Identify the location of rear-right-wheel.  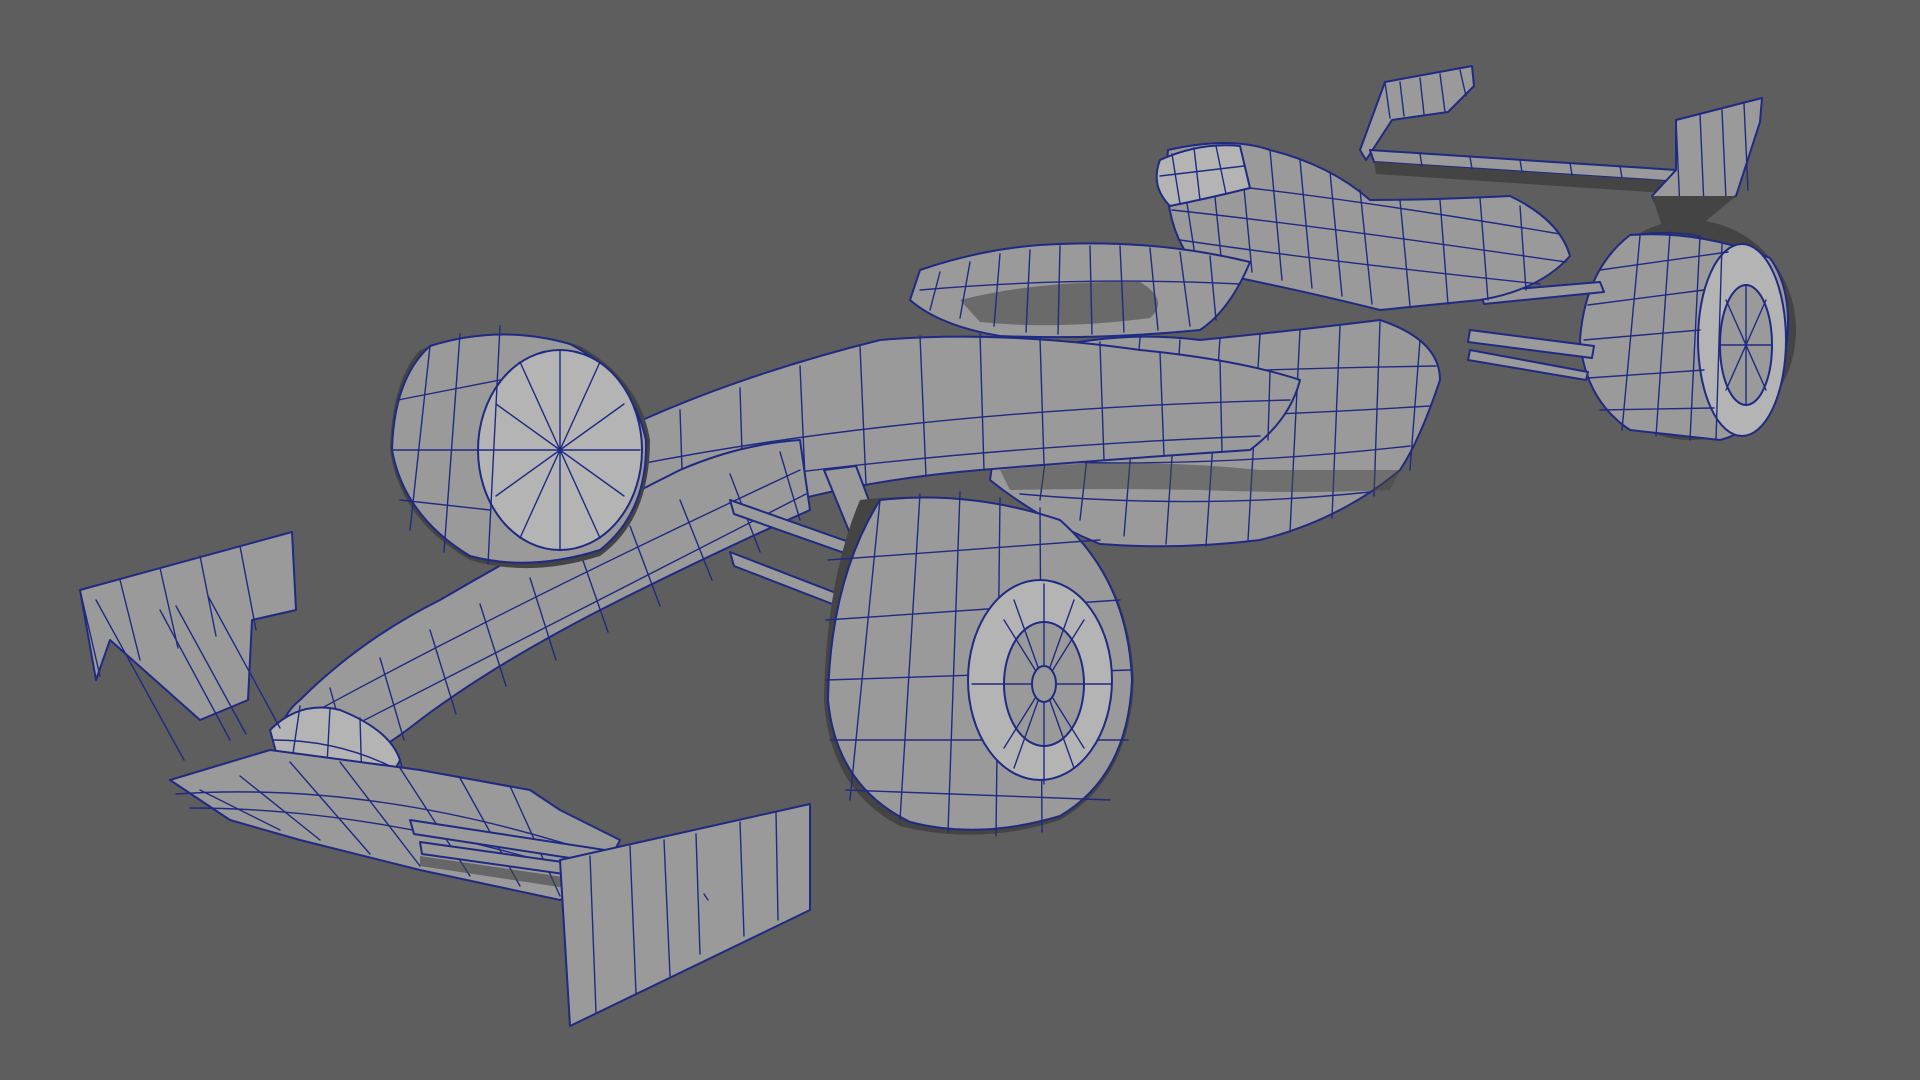
(1687, 330).